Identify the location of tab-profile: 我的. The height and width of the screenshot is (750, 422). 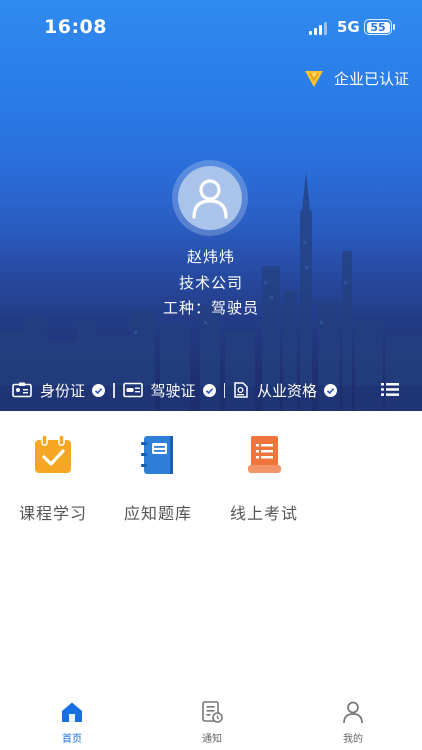
(353, 722).